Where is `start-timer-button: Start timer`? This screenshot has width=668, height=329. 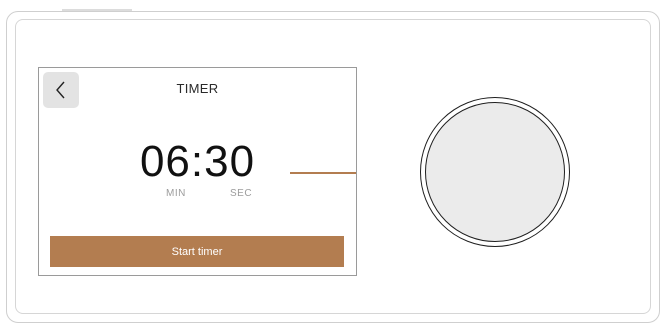 start-timer-button: Start timer is located at coordinates (197, 251).